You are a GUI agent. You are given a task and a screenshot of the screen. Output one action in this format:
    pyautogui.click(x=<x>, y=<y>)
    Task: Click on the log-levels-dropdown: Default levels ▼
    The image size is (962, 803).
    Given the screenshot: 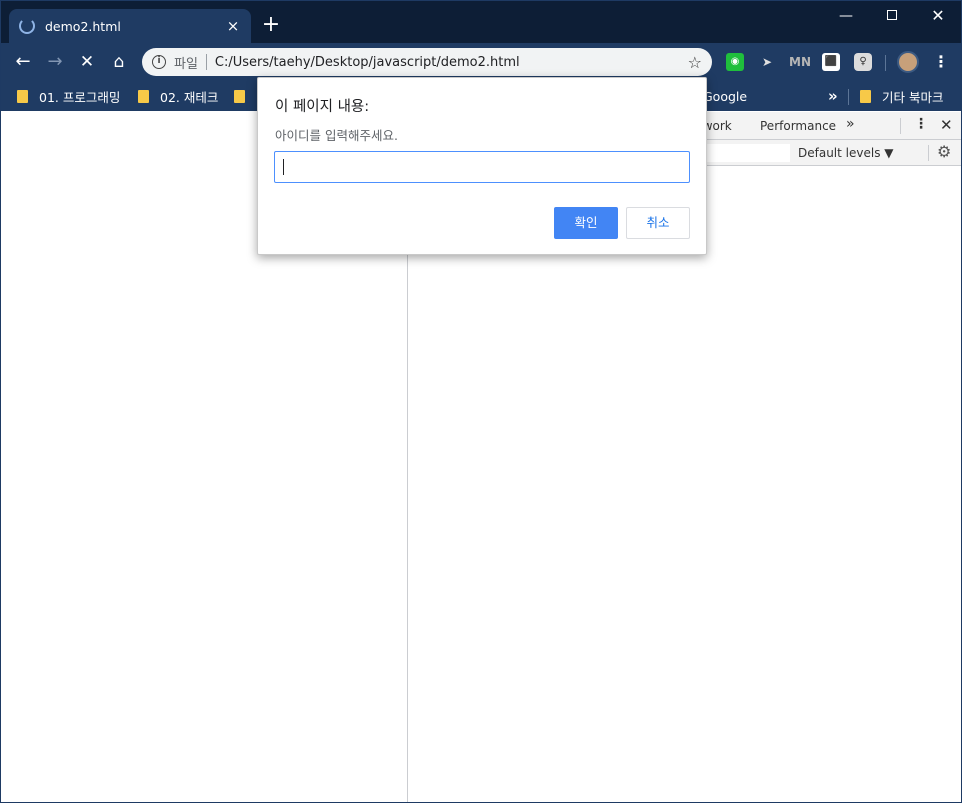 What is the action you would take?
    pyautogui.click(x=846, y=153)
    